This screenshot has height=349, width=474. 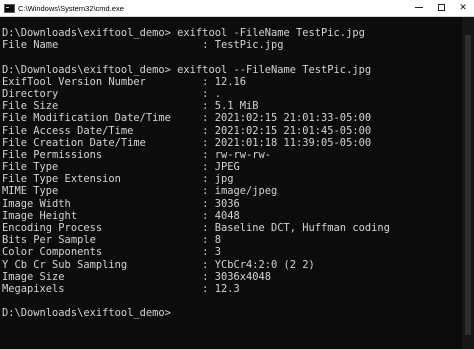 What do you see at coordinates (121, 288) in the screenshot?
I see `console-line: Megapixels : 12.3` at bounding box center [121, 288].